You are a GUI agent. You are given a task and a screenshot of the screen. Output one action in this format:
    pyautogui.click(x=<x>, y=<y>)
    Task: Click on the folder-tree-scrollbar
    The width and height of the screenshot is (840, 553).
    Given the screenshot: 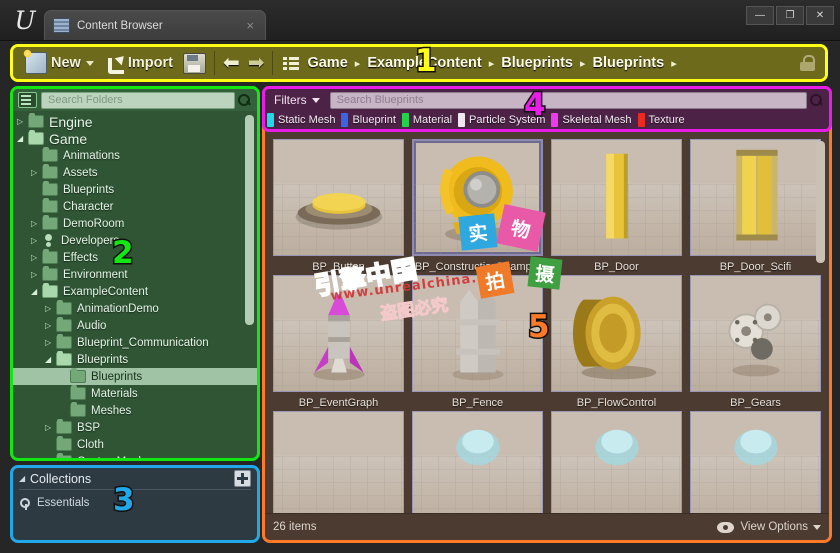 What is the action you would take?
    pyautogui.click(x=249, y=220)
    